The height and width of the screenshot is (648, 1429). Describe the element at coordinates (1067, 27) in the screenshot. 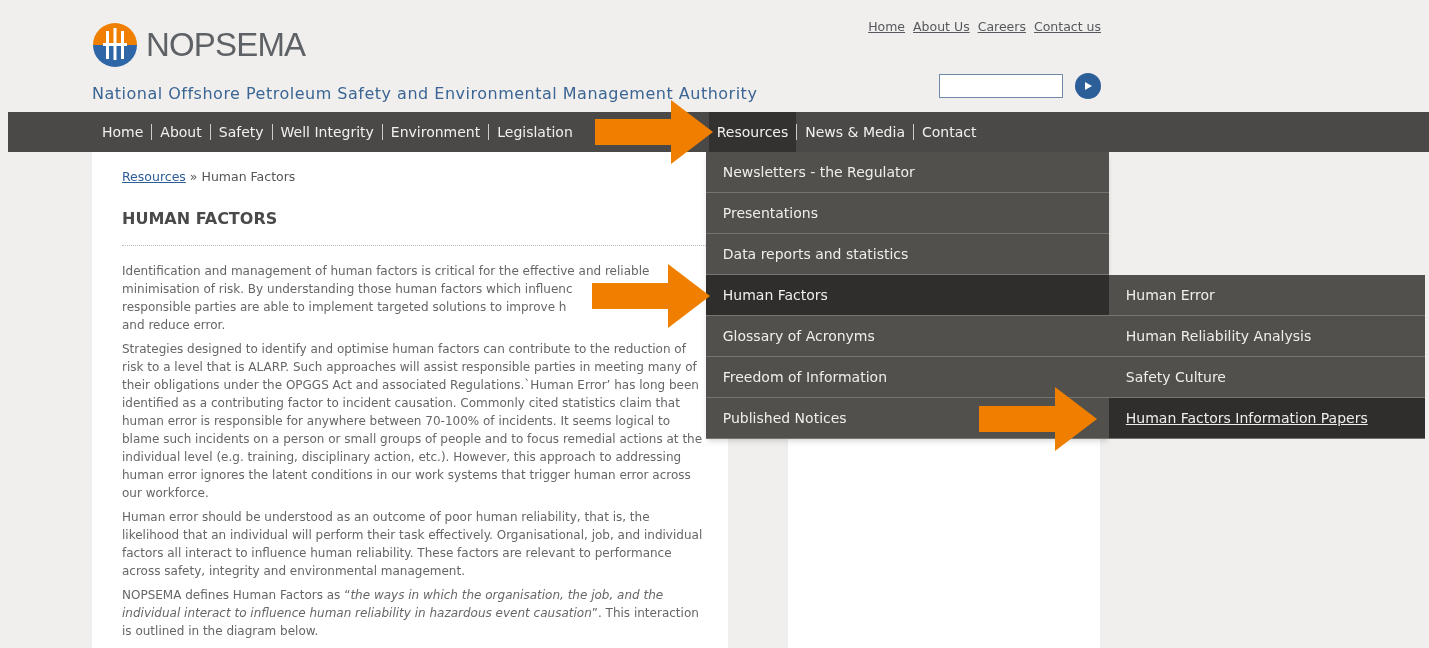

I see `top-link: Contact us` at that location.